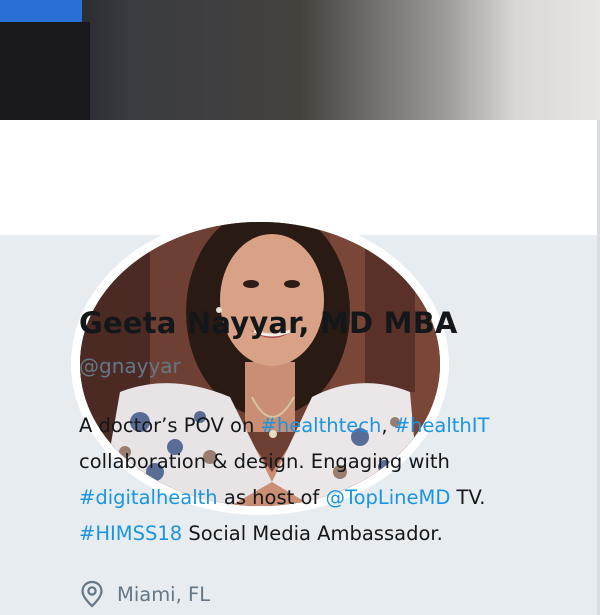  What do you see at coordinates (442, 425) in the screenshot?
I see `hashtag-link-healthit: #healthIT` at bounding box center [442, 425].